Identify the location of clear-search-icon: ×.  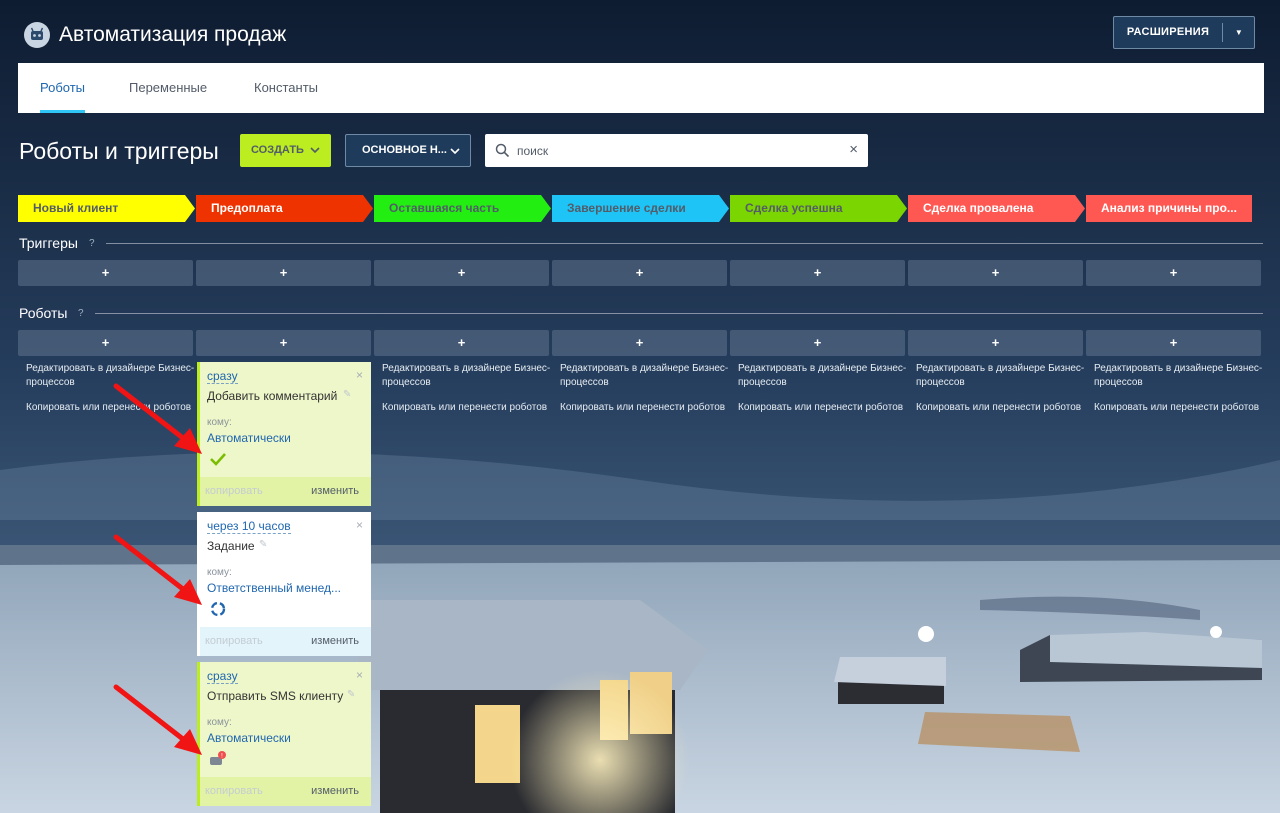
(853, 150).